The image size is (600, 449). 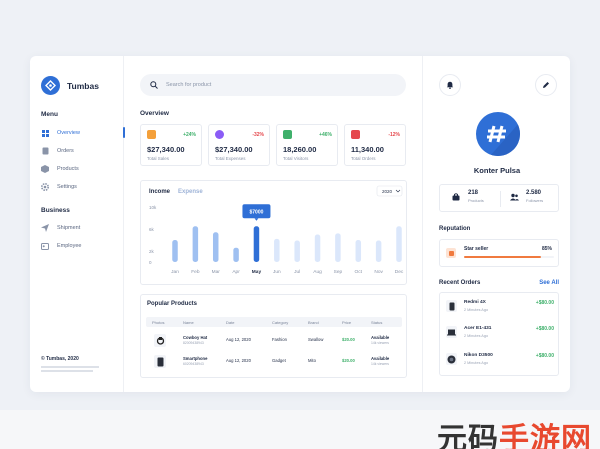 What do you see at coordinates (45, 151) in the screenshot?
I see `document-icon` at bounding box center [45, 151].